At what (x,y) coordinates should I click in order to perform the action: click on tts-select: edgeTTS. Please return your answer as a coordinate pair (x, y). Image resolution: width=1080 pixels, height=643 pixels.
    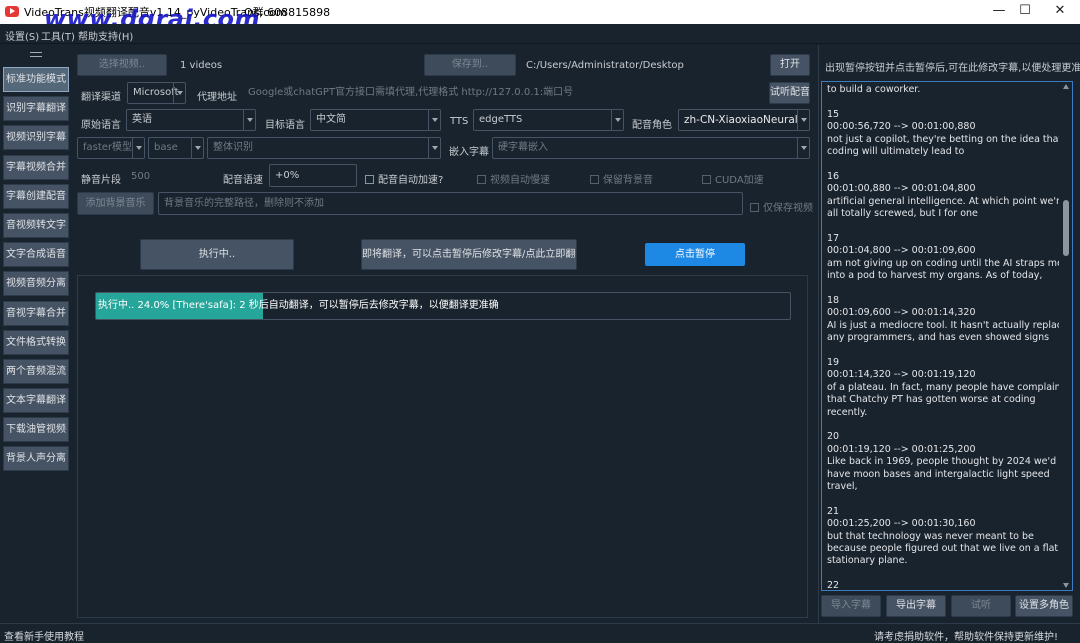
    Looking at the image, I should click on (548, 120).